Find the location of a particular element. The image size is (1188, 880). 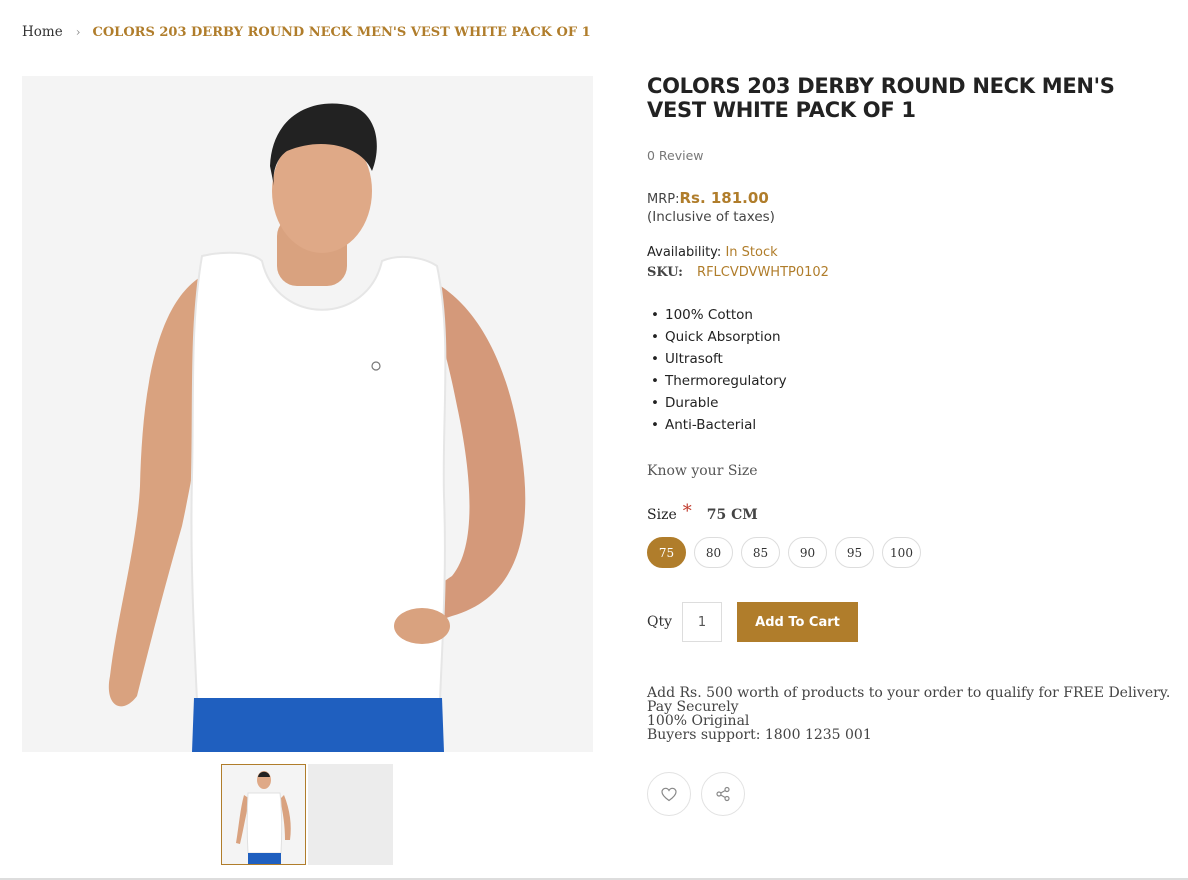

cart-row: Qty Add To Cart is located at coordinates (912, 622).